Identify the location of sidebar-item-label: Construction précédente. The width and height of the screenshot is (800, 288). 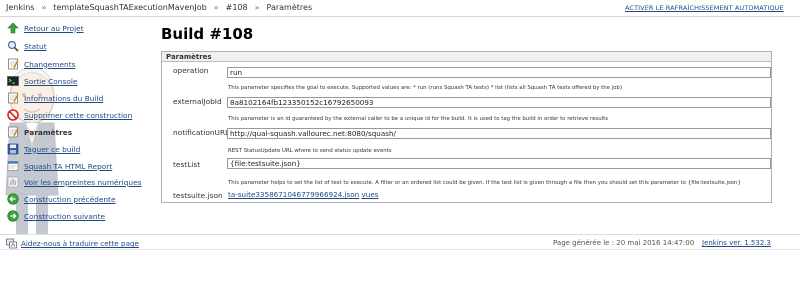
(70, 199).